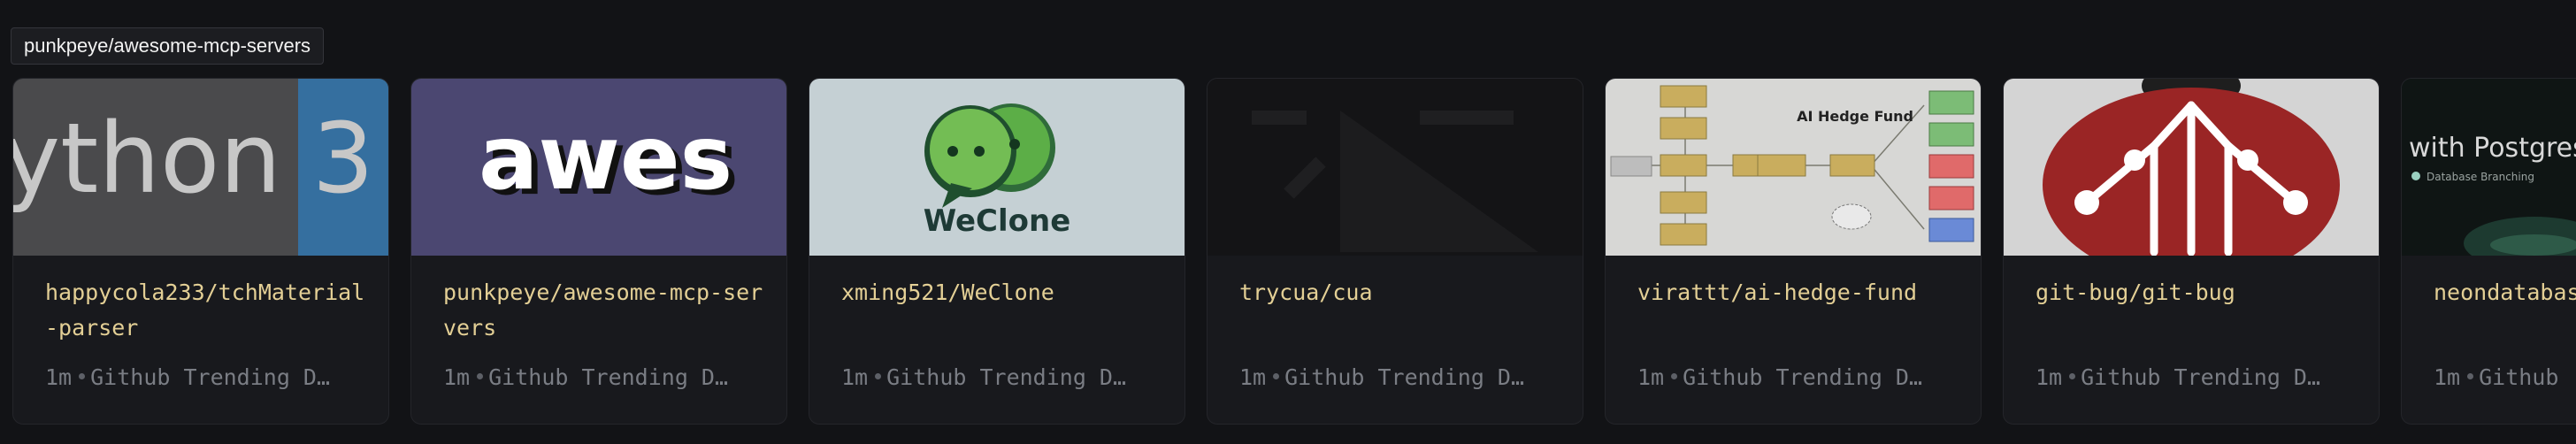 The image size is (2576, 444). Describe the element at coordinates (997, 221) in the screenshot. I see `thumbnail-text: WeClone` at that location.